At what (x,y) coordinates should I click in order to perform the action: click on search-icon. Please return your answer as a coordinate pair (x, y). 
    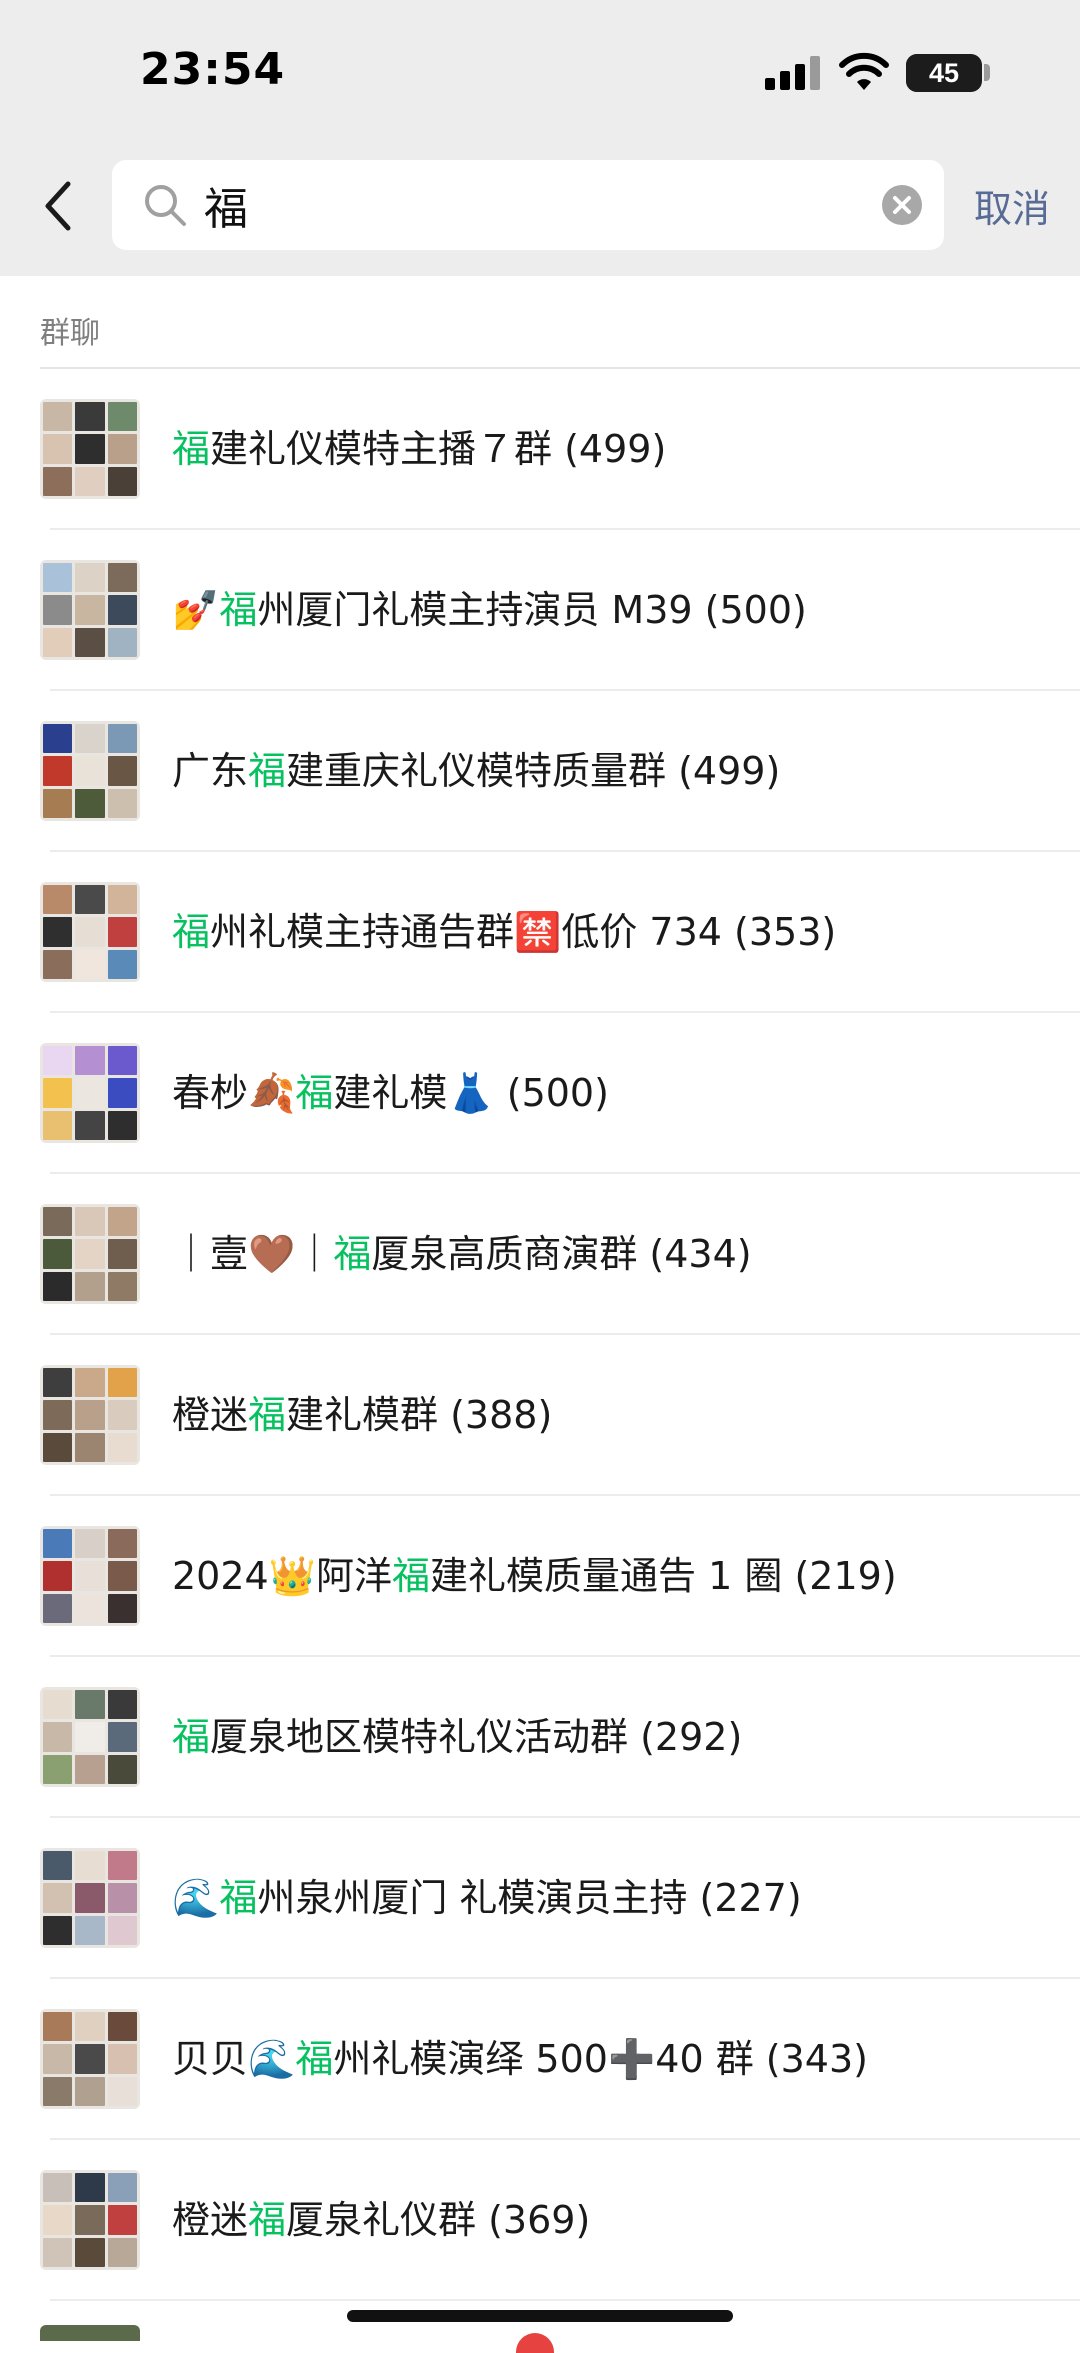
    Looking at the image, I should click on (165, 205).